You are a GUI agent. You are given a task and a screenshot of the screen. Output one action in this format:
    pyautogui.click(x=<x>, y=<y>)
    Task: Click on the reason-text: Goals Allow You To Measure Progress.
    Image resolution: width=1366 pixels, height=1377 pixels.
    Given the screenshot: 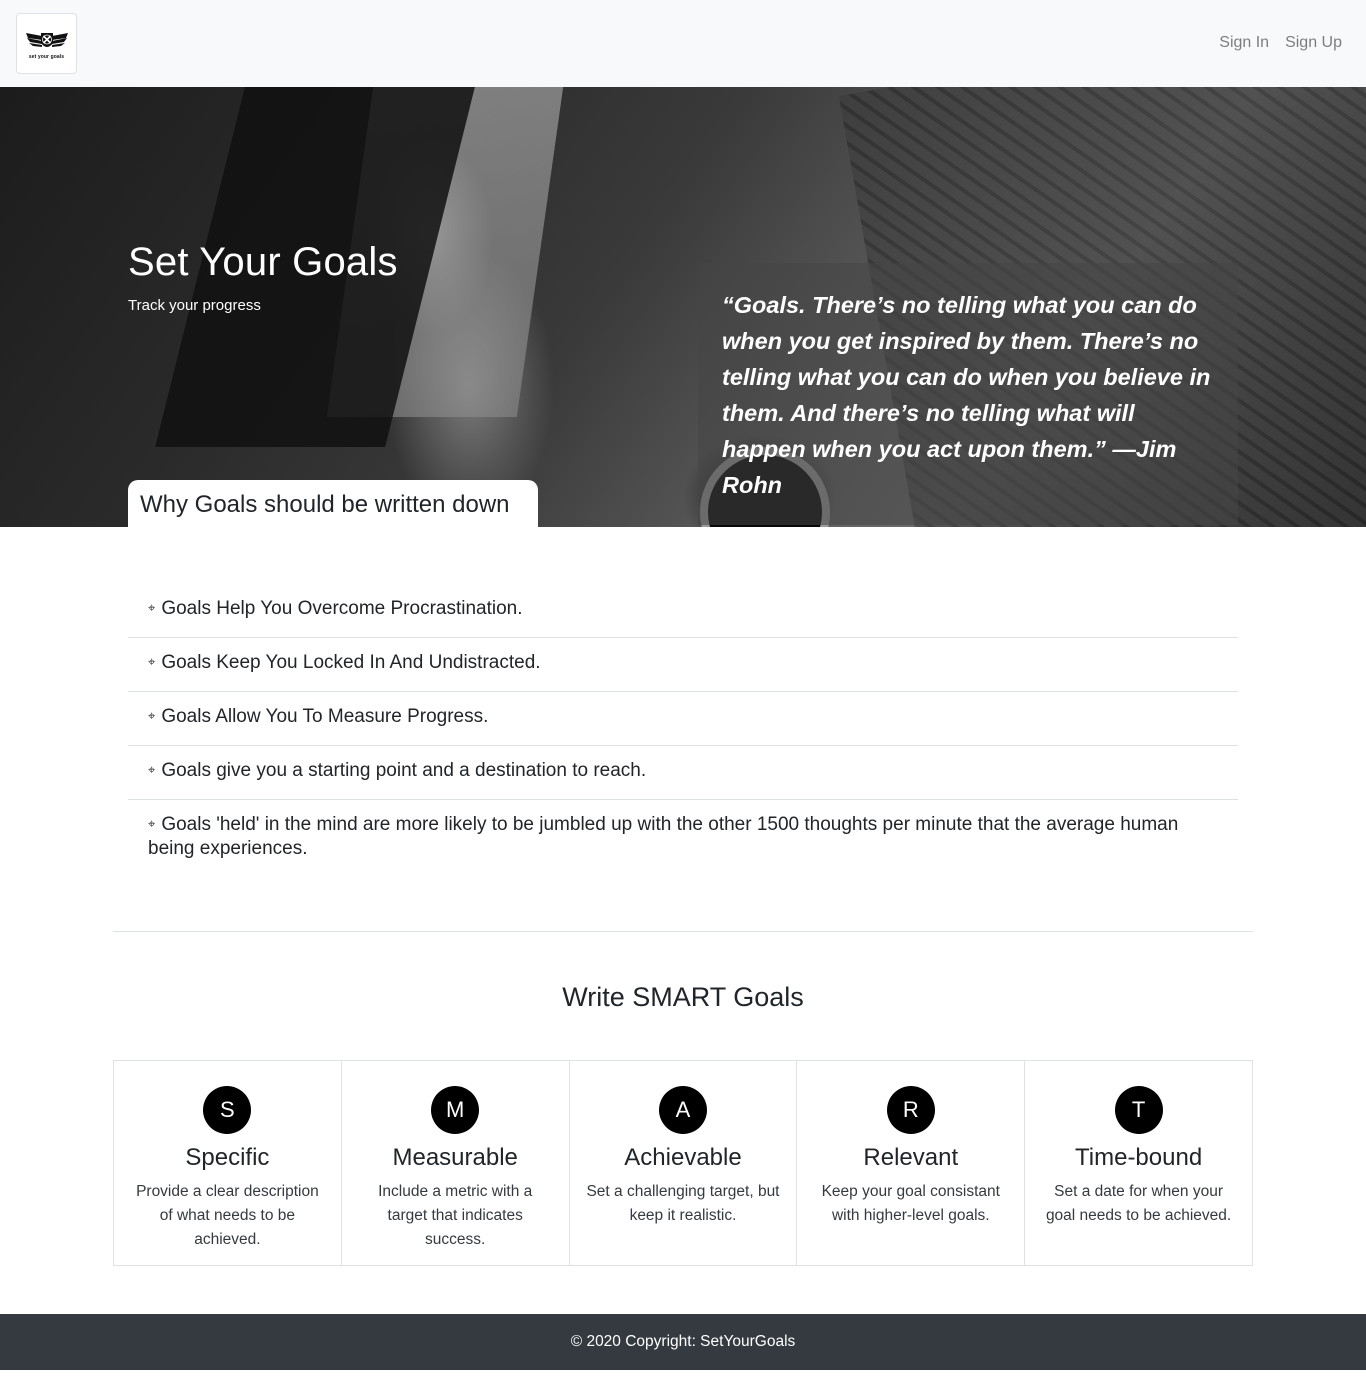 What is the action you would take?
    pyautogui.click(x=325, y=716)
    